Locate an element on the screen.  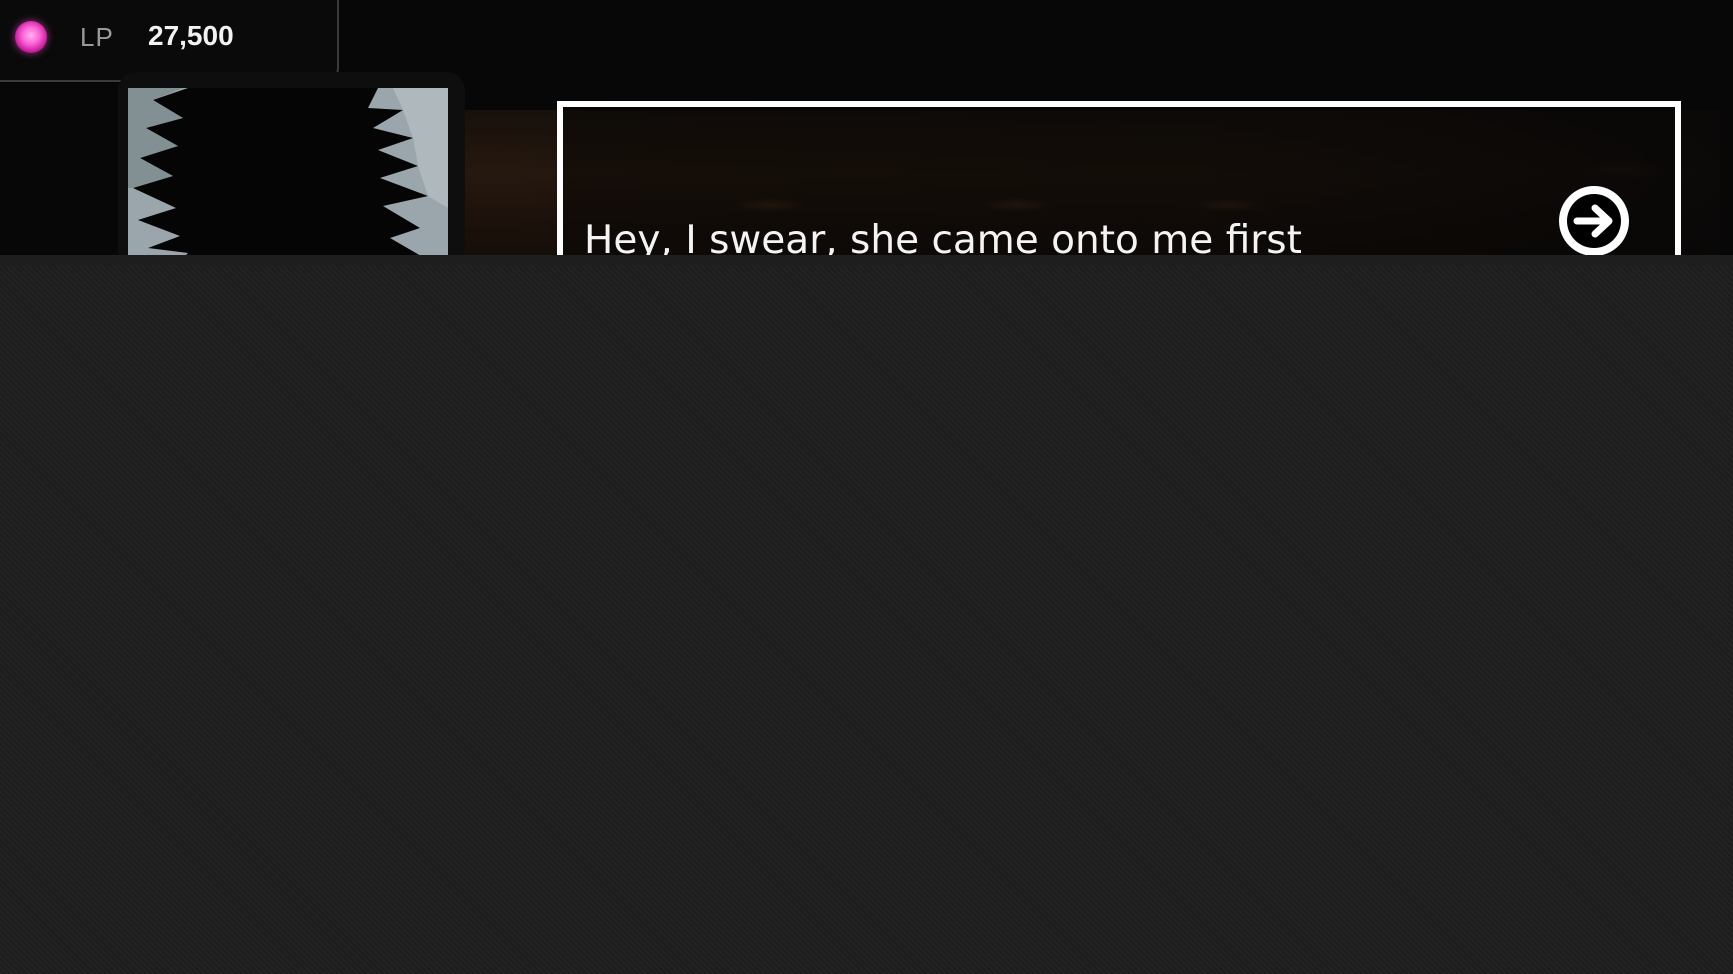
silhouette-portrait-image is located at coordinates (288, 178).